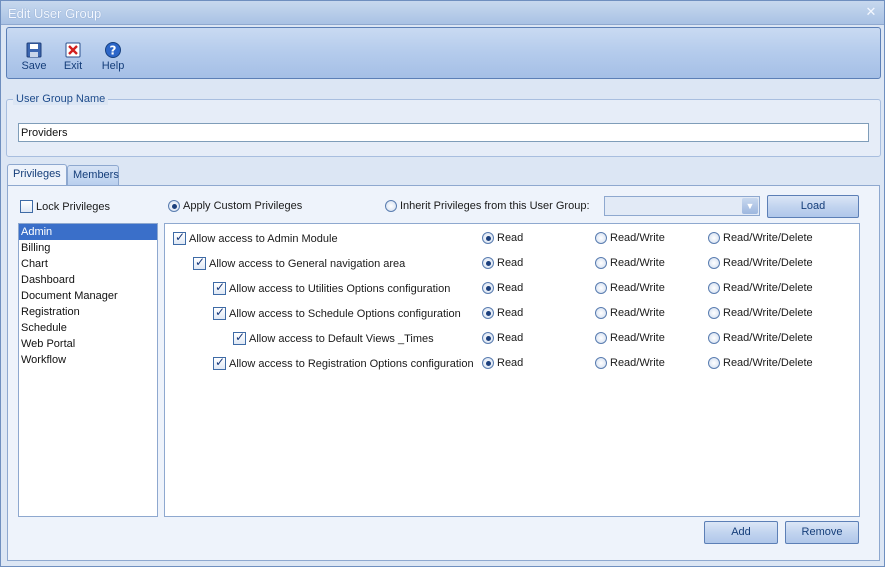 The height and width of the screenshot is (567, 885). Describe the element at coordinates (88, 296) in the screenshot. I see `module-list-item: Document Manager` at that location.